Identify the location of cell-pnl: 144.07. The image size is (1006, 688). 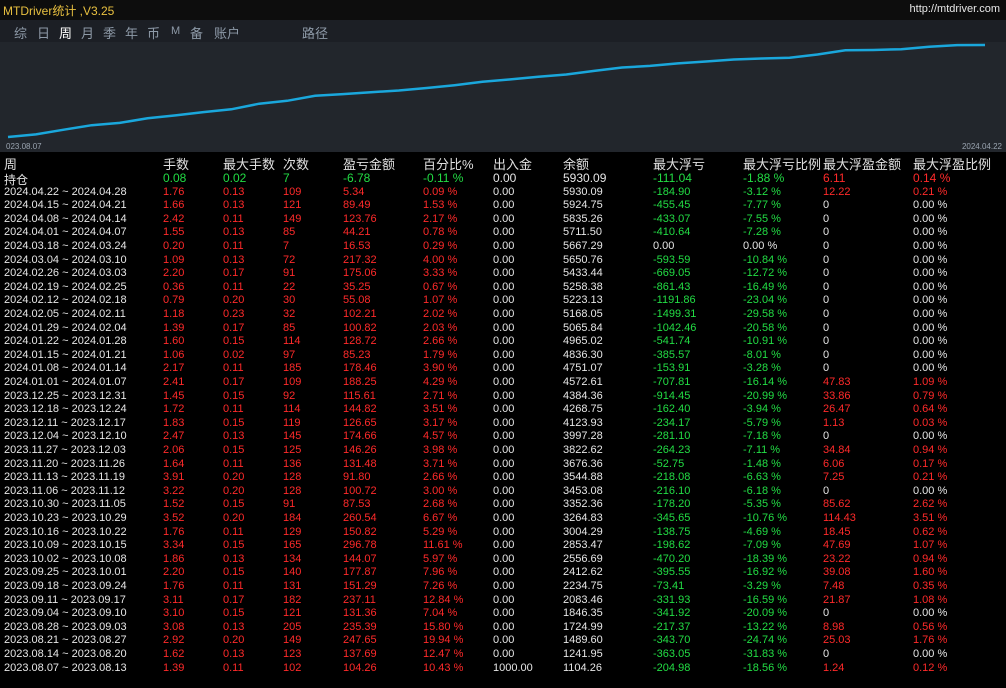
(360, 558).